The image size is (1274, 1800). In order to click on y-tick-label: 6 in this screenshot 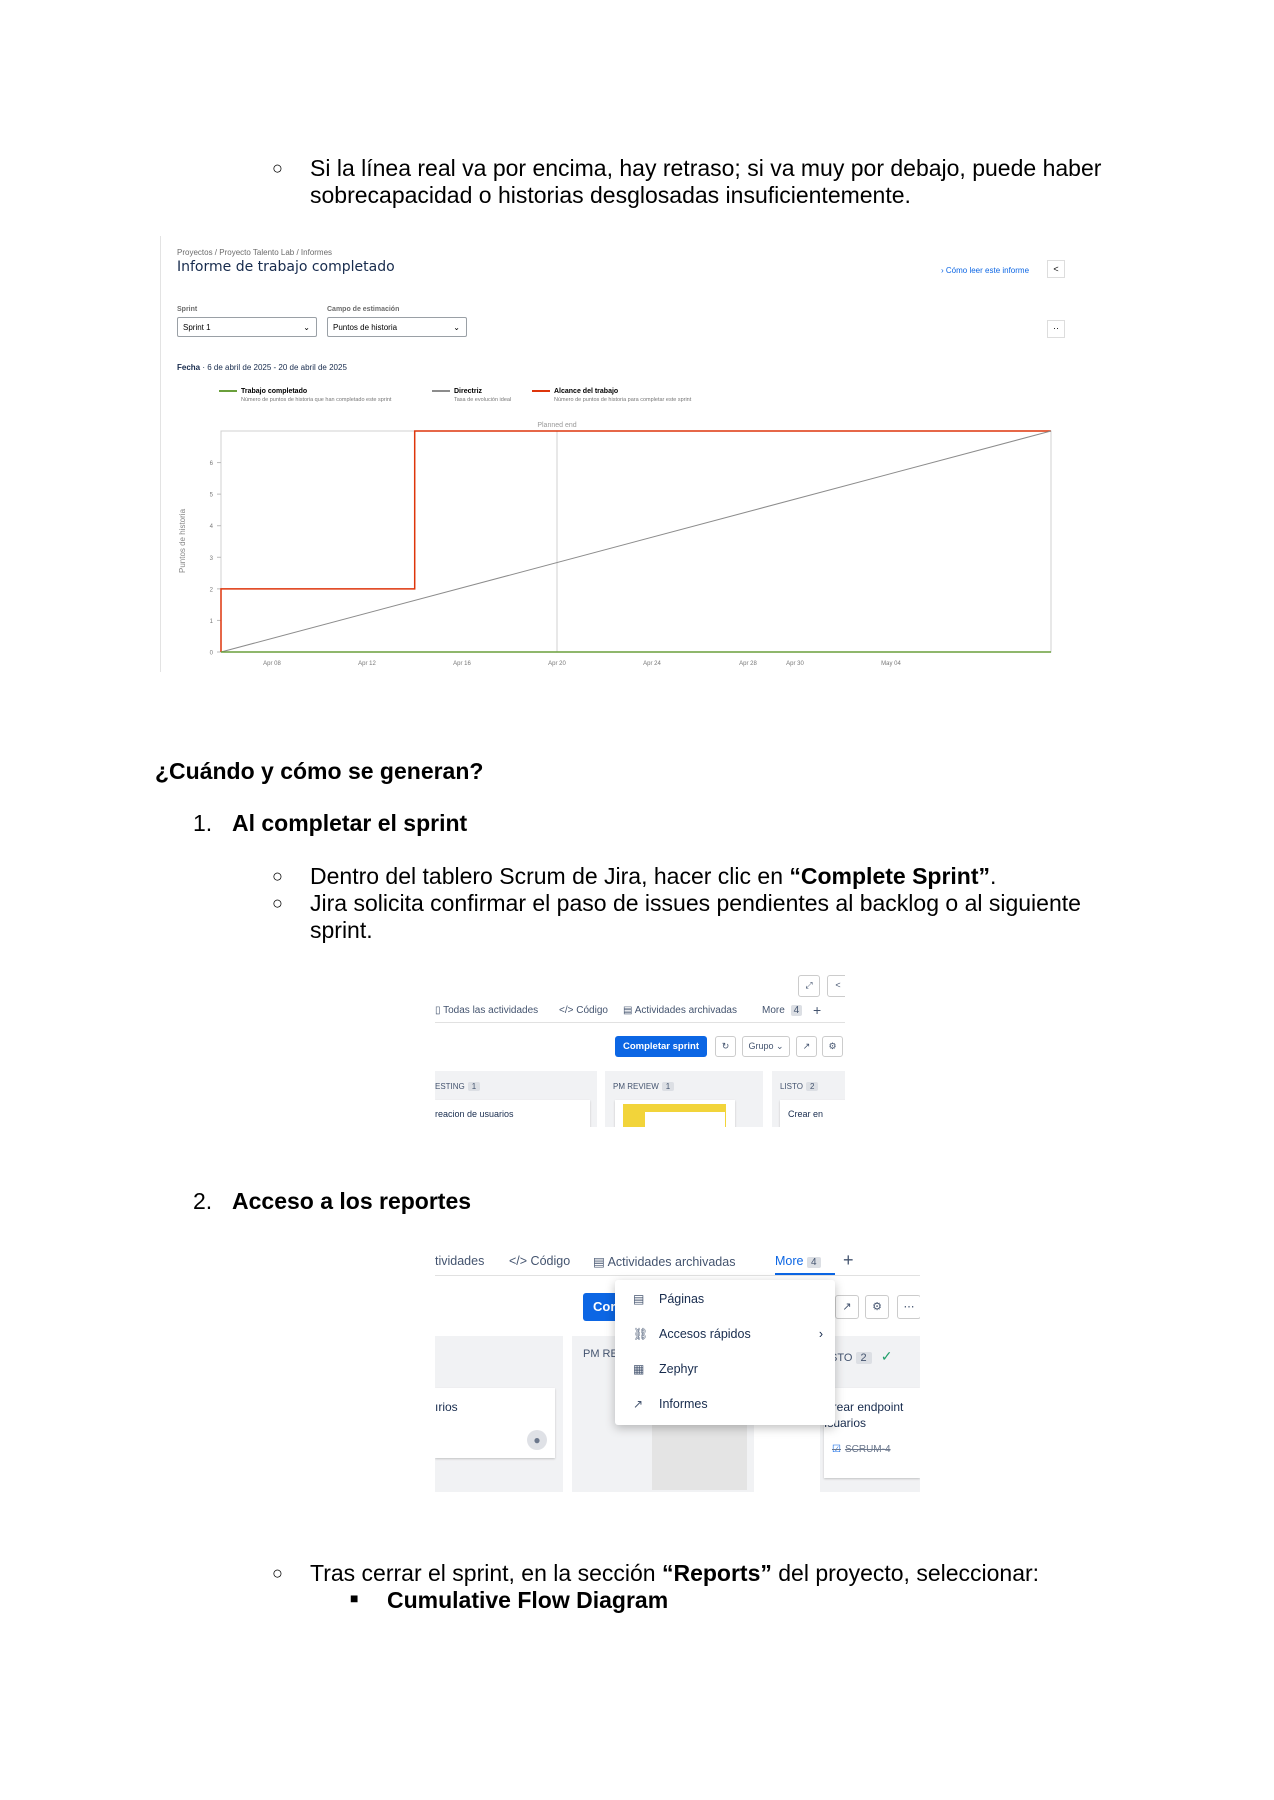, I will do `click(212, 464)`.